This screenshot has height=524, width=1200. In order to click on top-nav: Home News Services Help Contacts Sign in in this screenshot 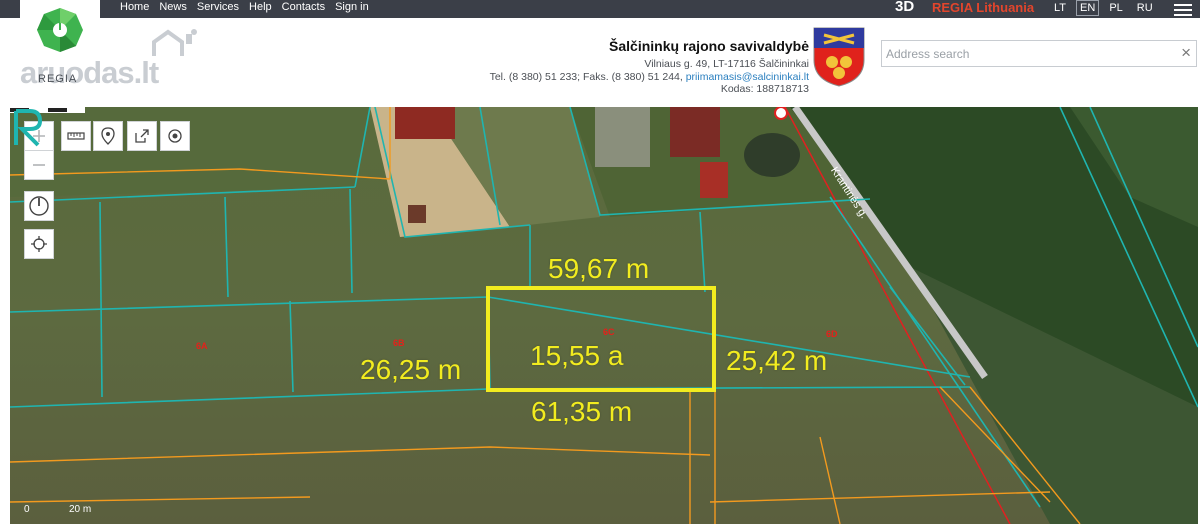, I will do `click(244, 9)`.